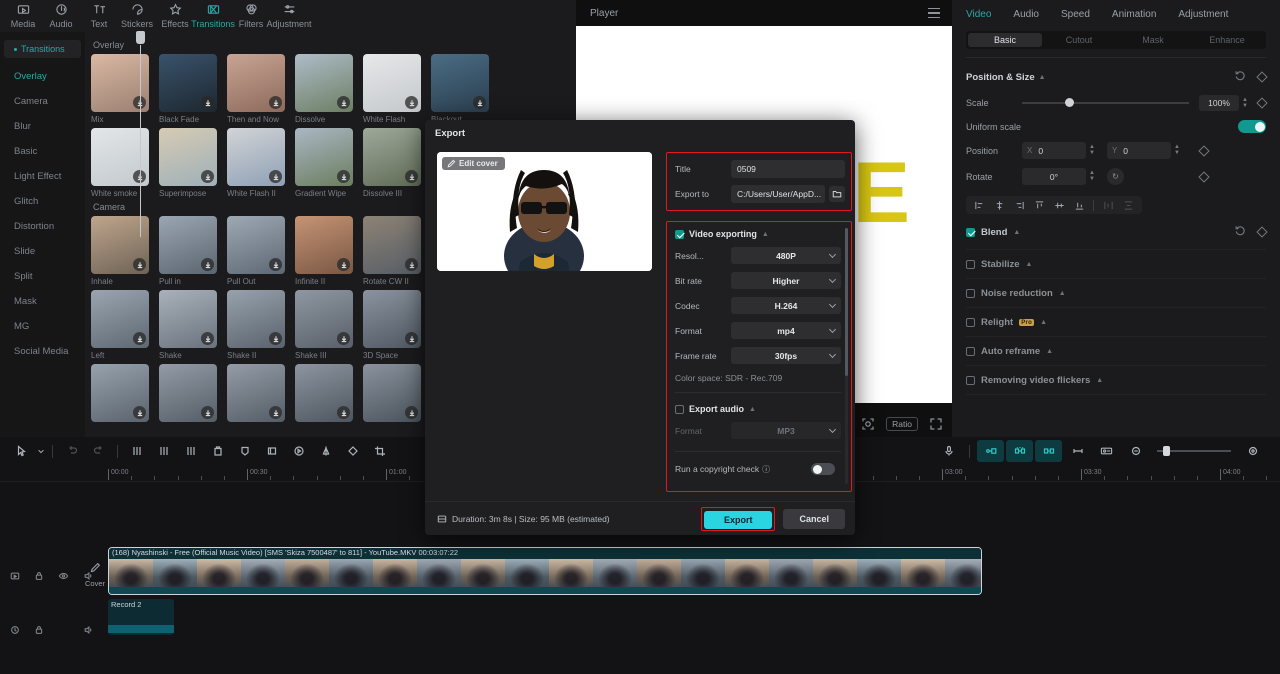 This screenshot has width=1280, height=674. Describe the element at coordinates (392, 325) in the screenshot. I see `transition-item: 3D Space` at that location.